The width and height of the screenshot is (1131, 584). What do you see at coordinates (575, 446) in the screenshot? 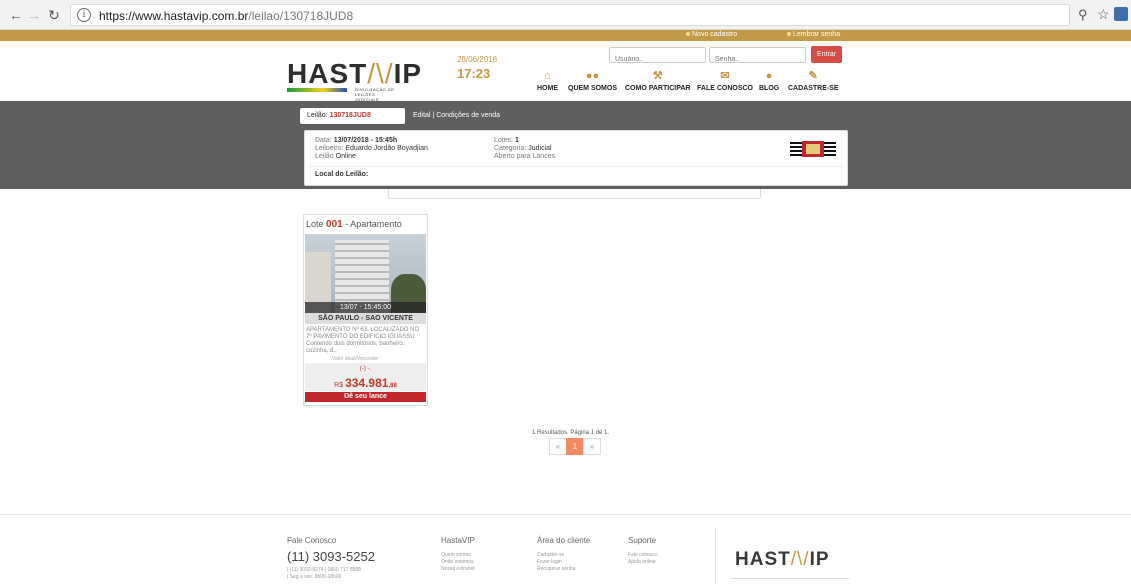
I see `pagination-page-1: 1` at bounding box center [575, 446].